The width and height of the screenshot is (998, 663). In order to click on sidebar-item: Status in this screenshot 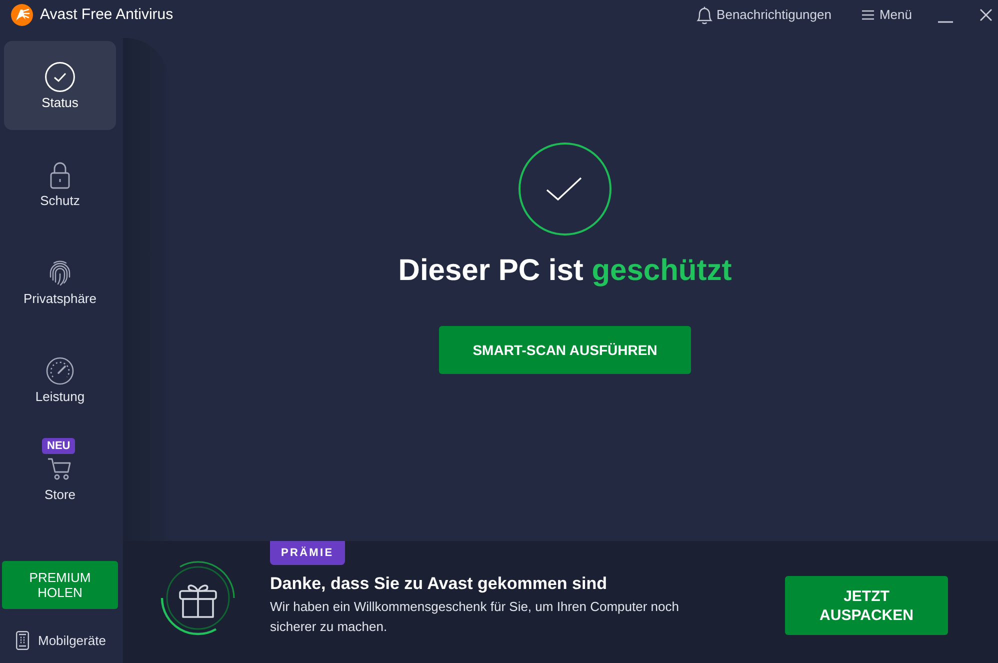, I will do `click(60, 85)`.